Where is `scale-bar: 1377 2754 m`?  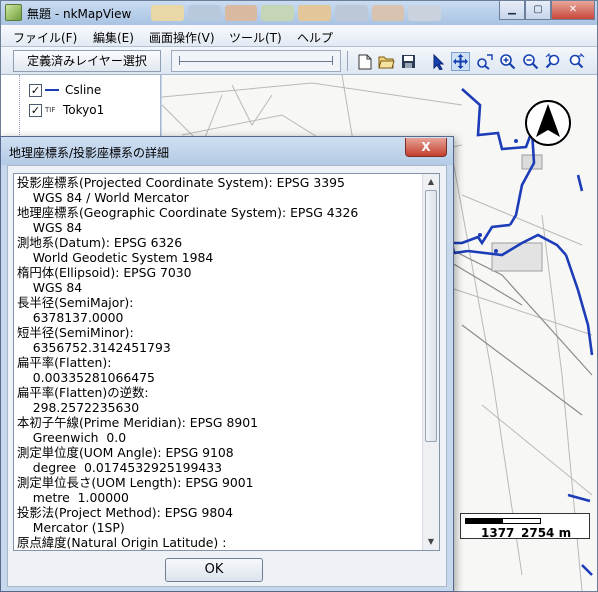
scale-bar: 1377 2754 m is located at coordinates (525, 526).